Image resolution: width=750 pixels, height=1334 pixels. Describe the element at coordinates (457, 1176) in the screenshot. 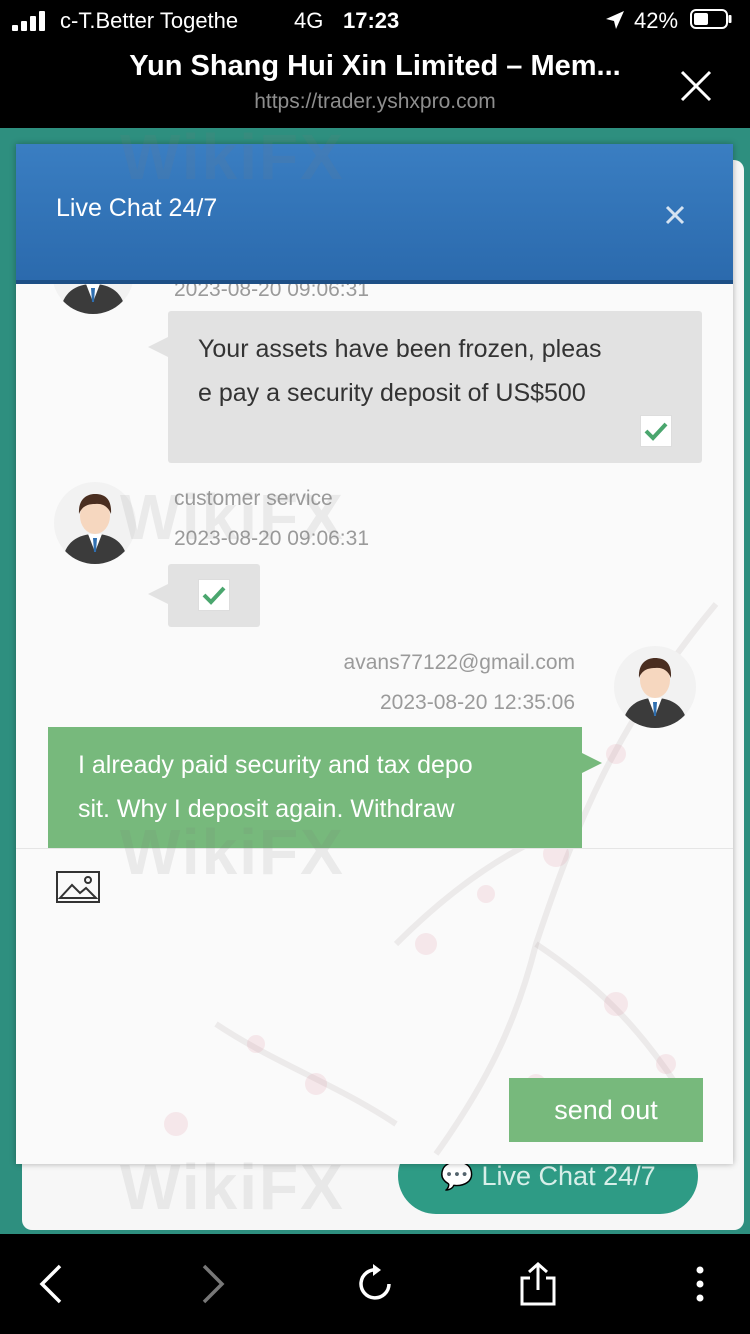

I see `chat-bubble-icon: 💬` at that location.